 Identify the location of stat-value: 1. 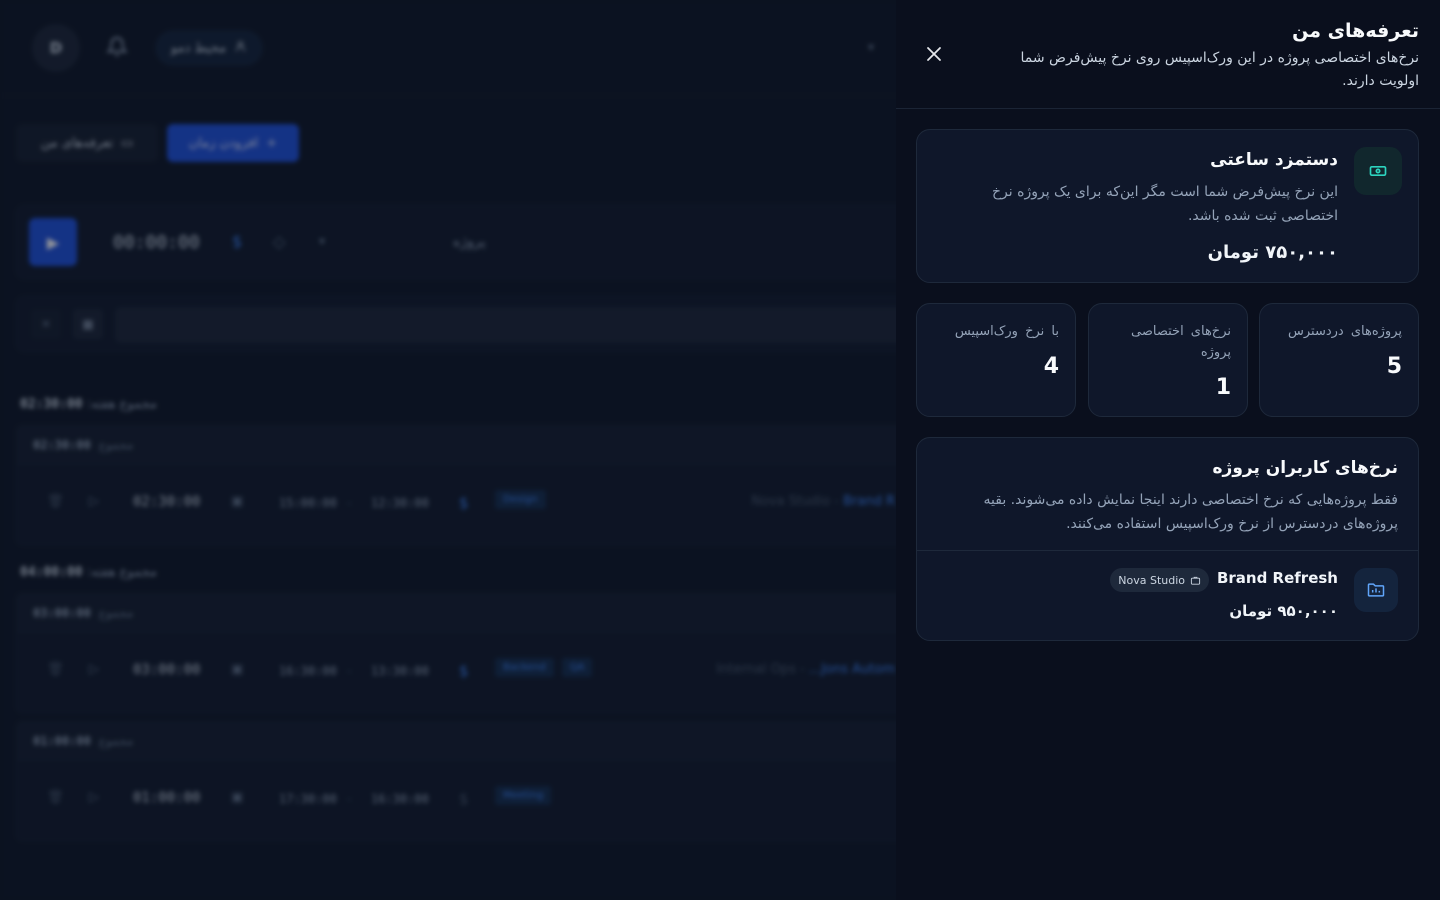
(1223, 387).